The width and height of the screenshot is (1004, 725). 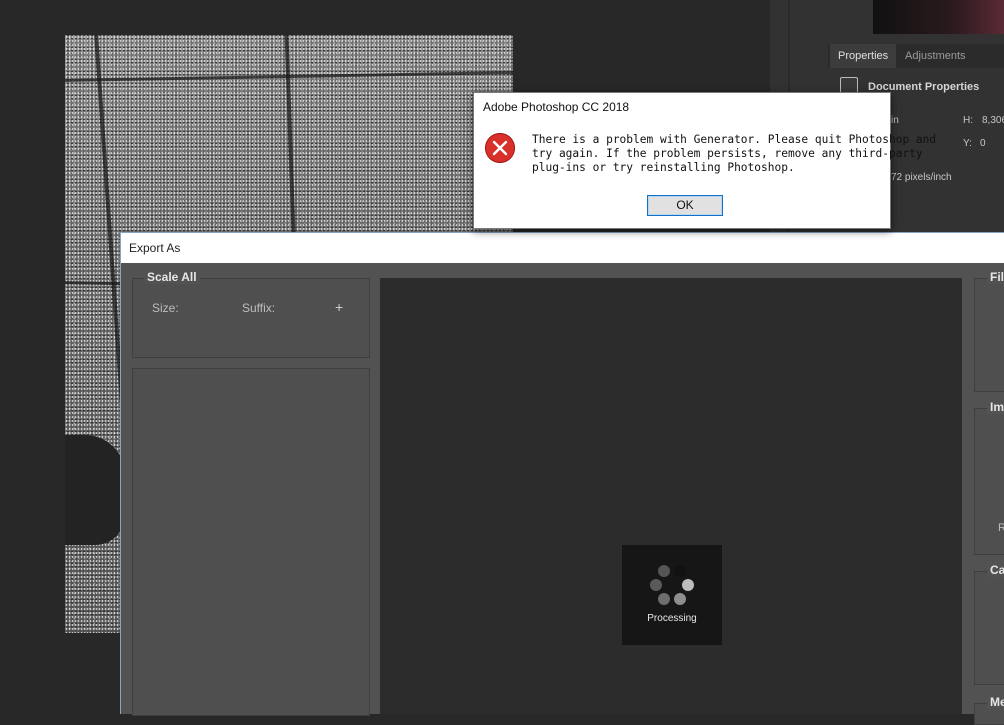 I want to click on error-x-glyph, so click(x=500, y=148).